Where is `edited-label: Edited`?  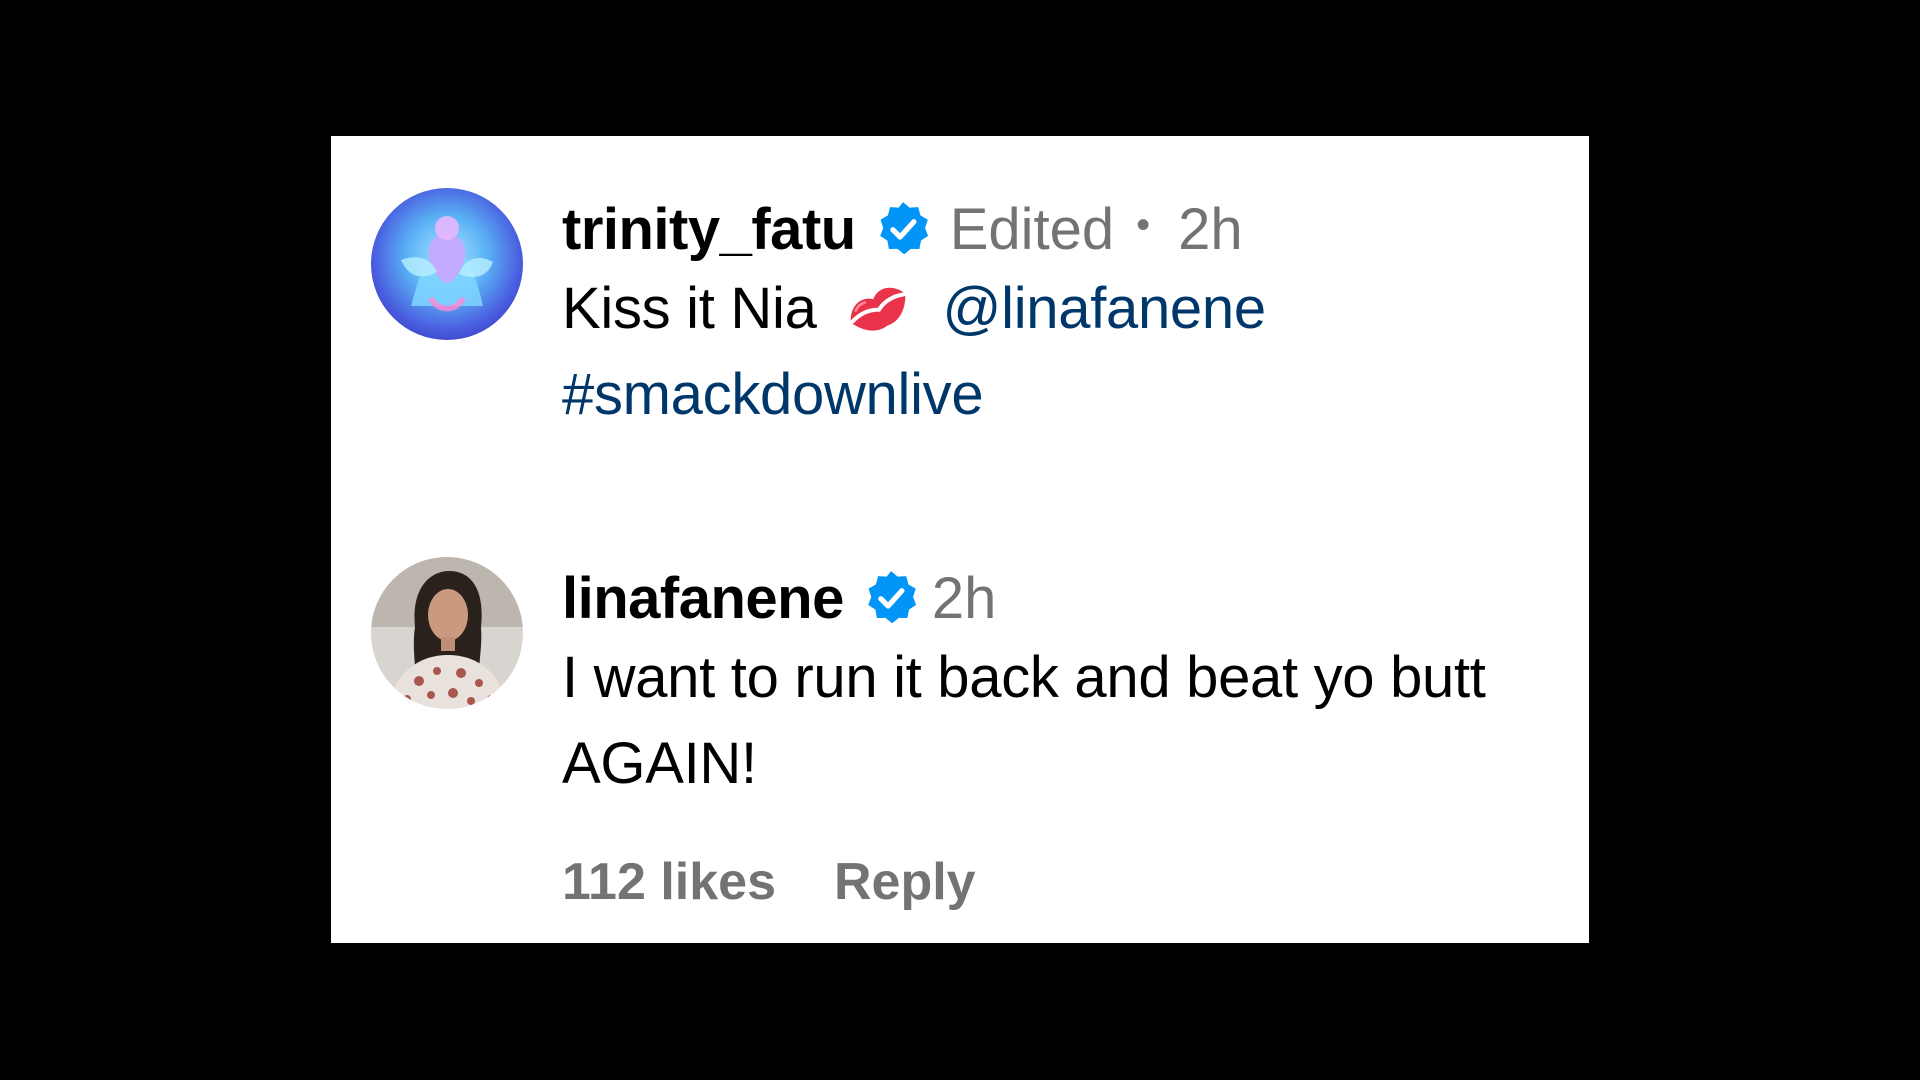 edited-label: Edited is located at coordinates (1032, 229).